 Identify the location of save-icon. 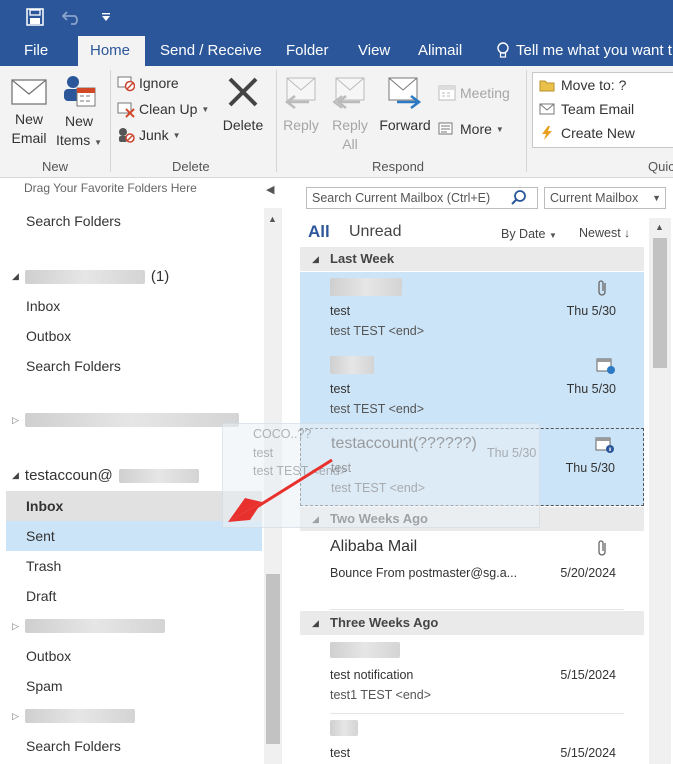
(35, 17).